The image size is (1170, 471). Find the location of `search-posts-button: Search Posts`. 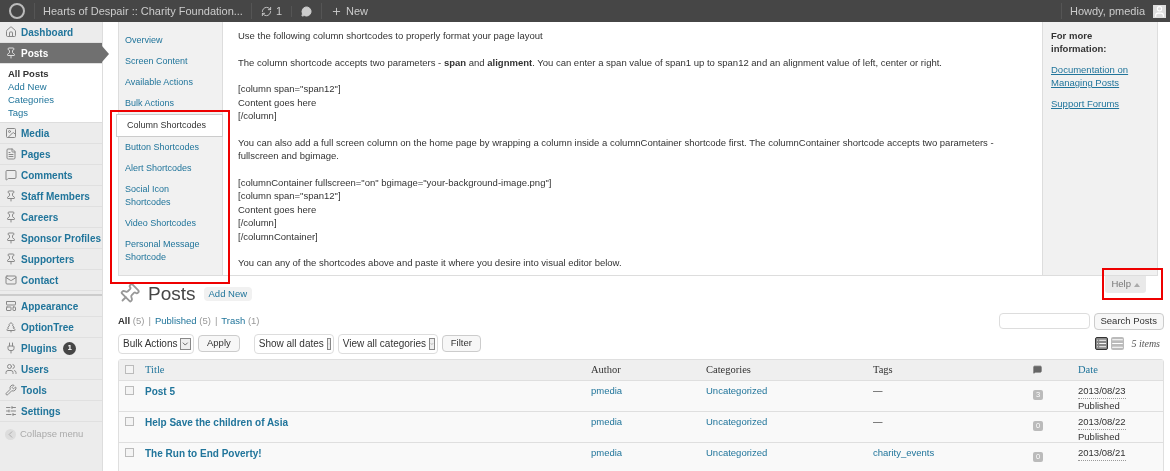

search-posts-button: Search Posts is located at coordinates (1128, 321).